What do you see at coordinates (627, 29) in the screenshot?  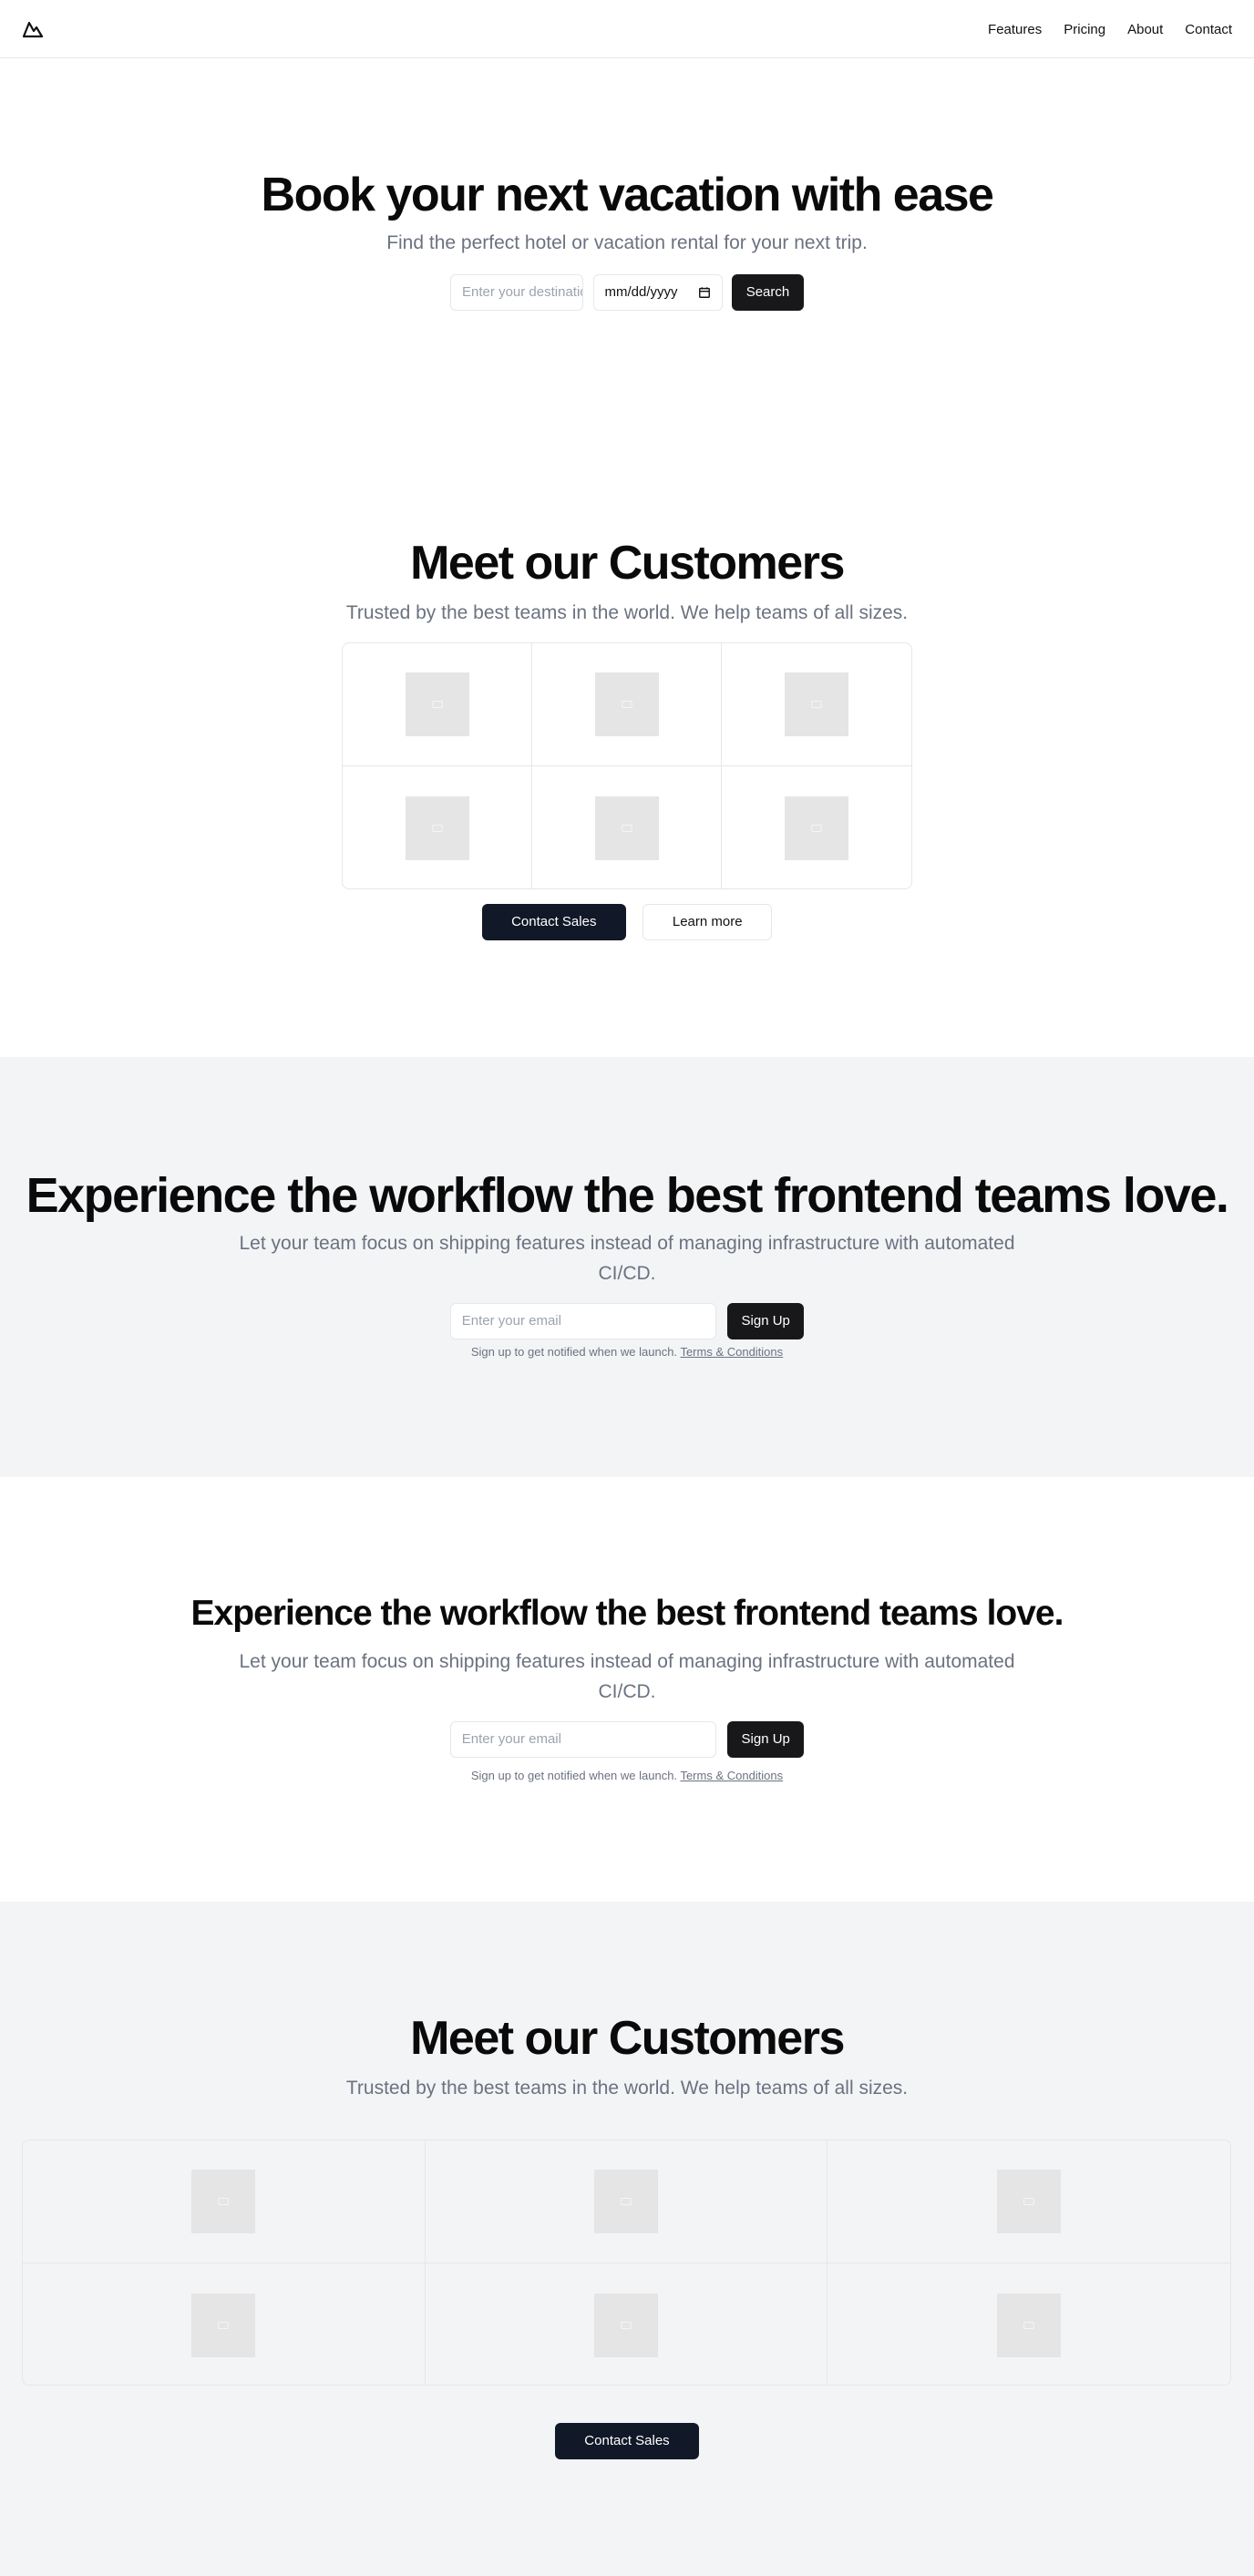 I see `site-header: Features Pricing About Contact` at bounding box center [627, 29].